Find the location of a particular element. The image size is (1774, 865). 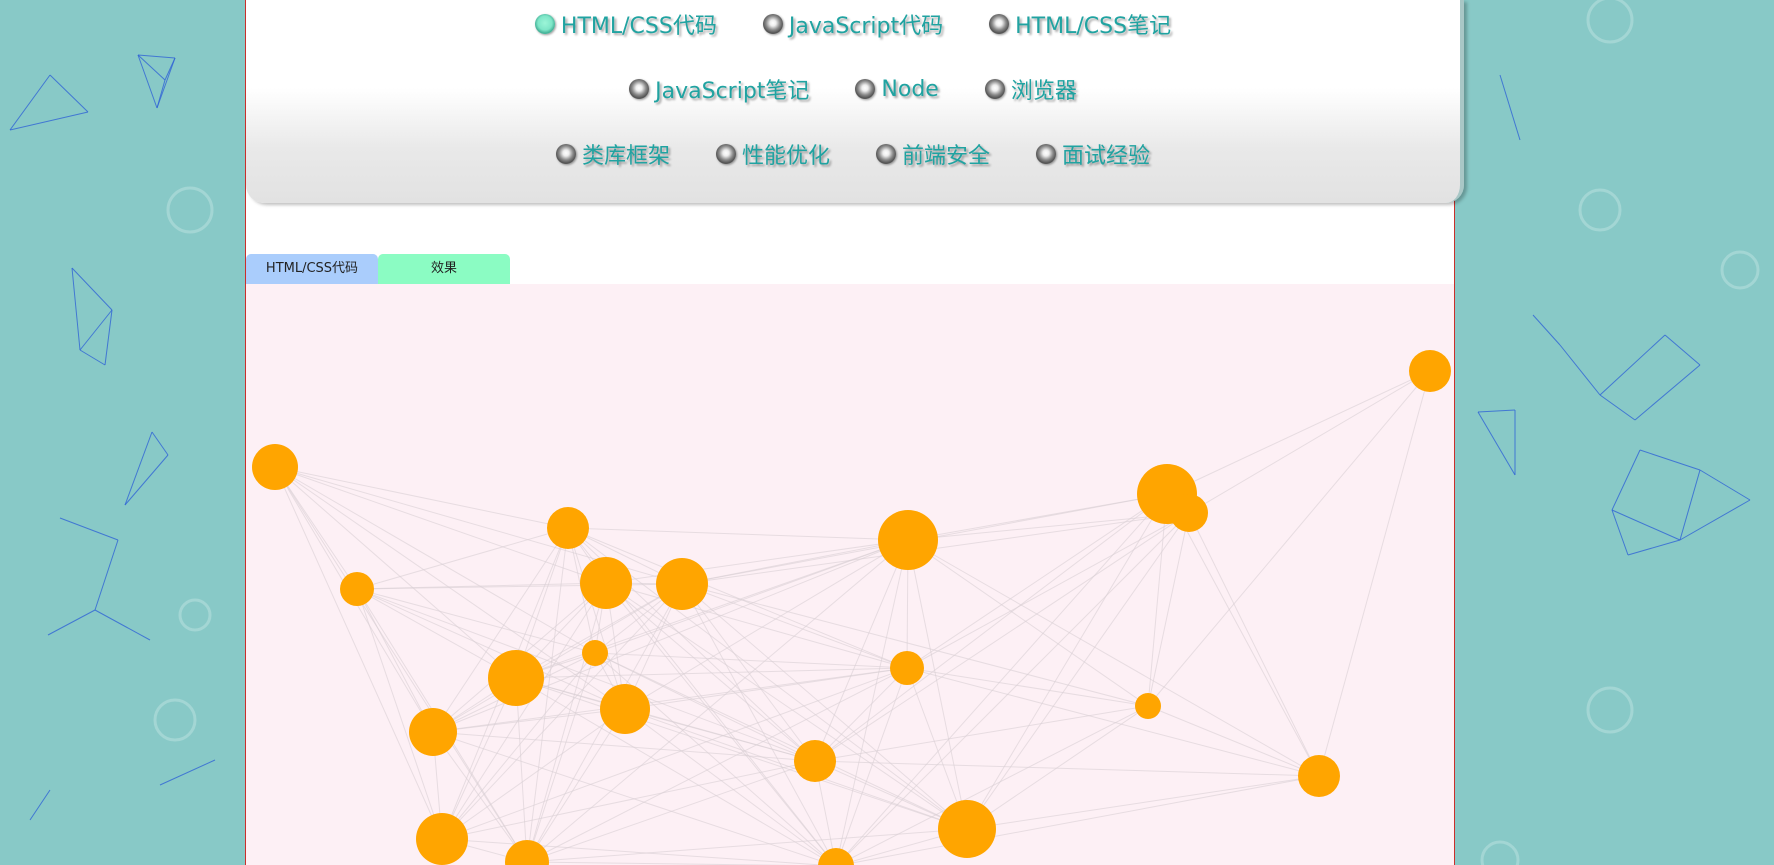

nav-item-libraries-frameworks: 类库框架 is located at coordinates (612, 154).